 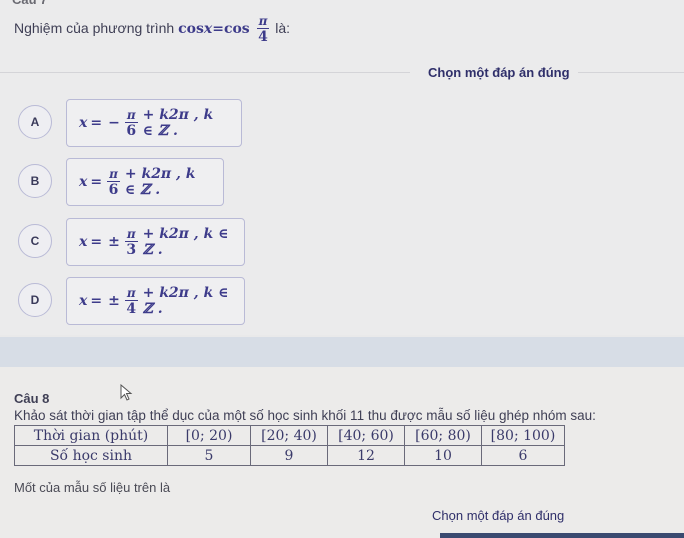 What do you see at coordinates (366, 435) in the screenshot?
I see `table-header-cell: [40; 60)` at bounding box center [366, 435].